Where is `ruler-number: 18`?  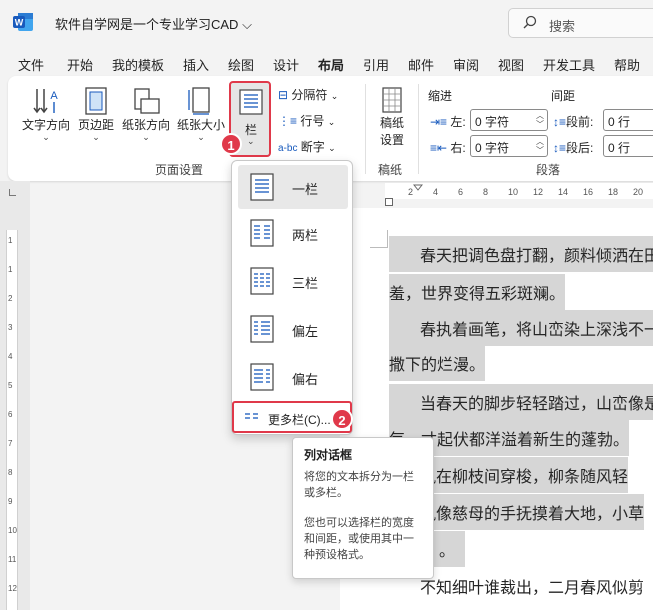 ruler-number: 18 is located at coordinates (613, 192).